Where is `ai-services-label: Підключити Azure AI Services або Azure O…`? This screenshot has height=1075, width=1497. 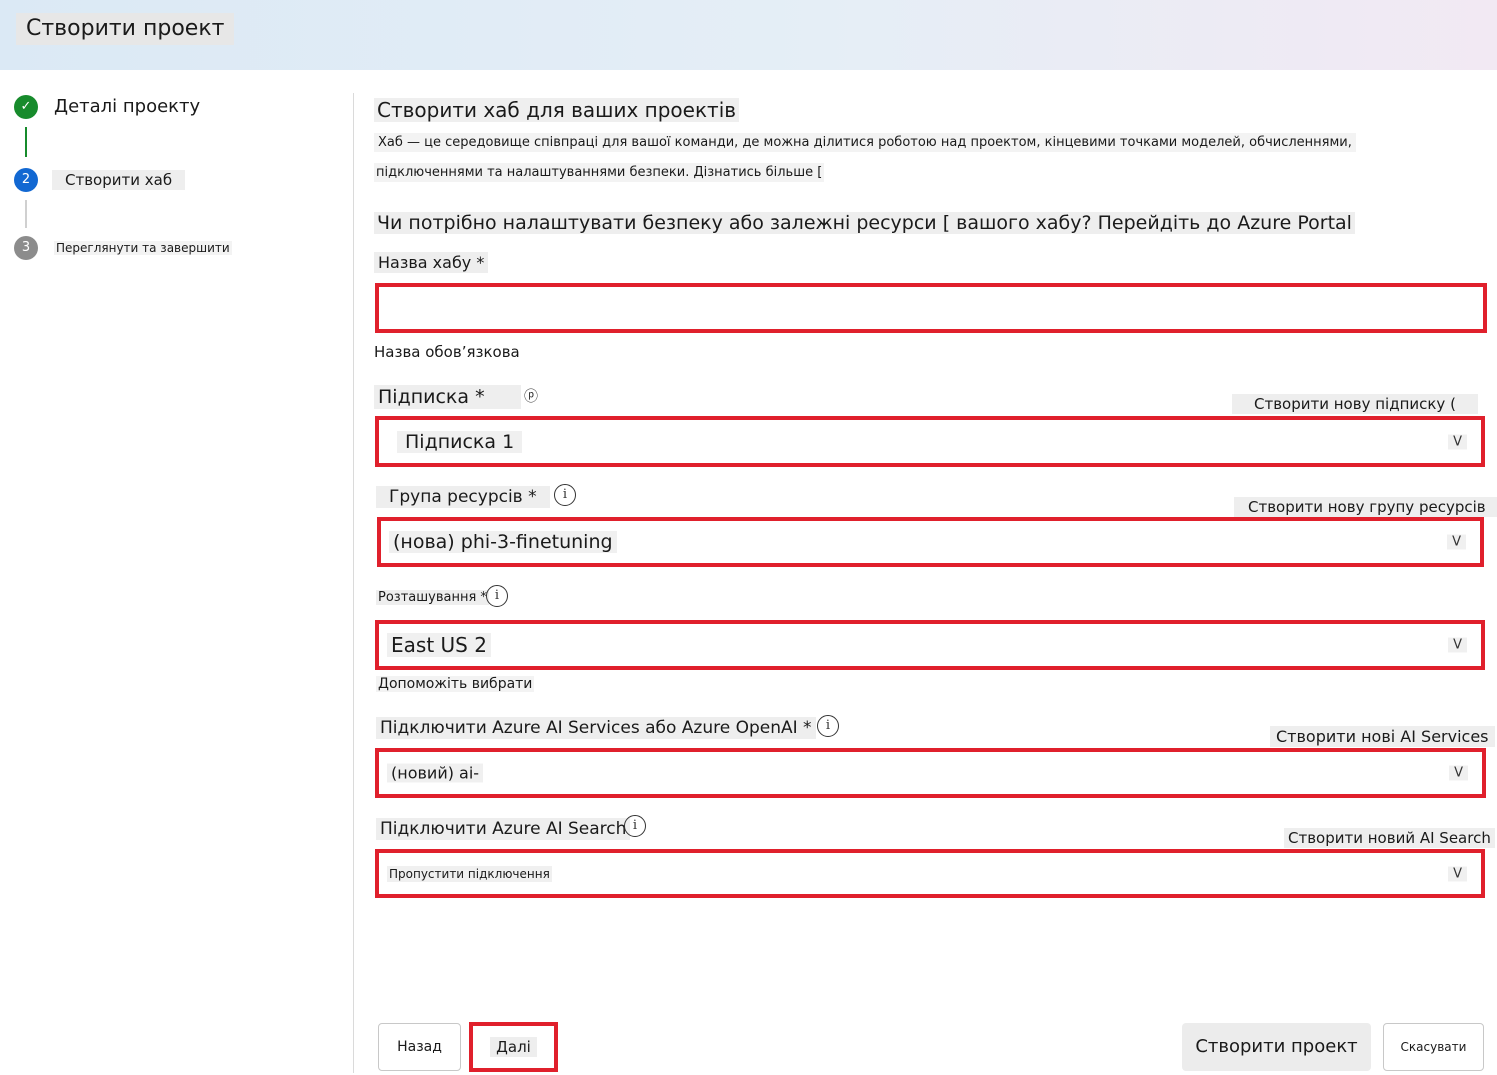 ai-services-label: Підключити Azure AI Services або Azure O… is located at coordinates (596, 728).